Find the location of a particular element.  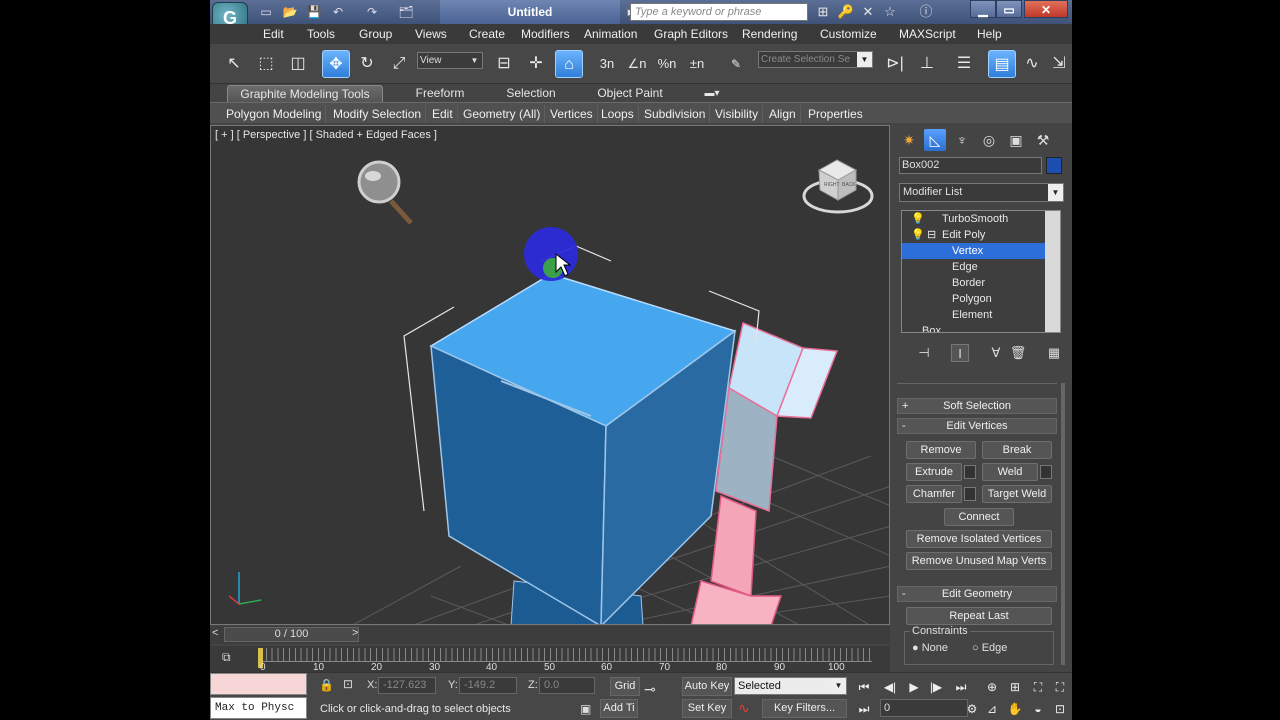

scale-tool-icon: ⤢ is located at coordinates (399, 64).